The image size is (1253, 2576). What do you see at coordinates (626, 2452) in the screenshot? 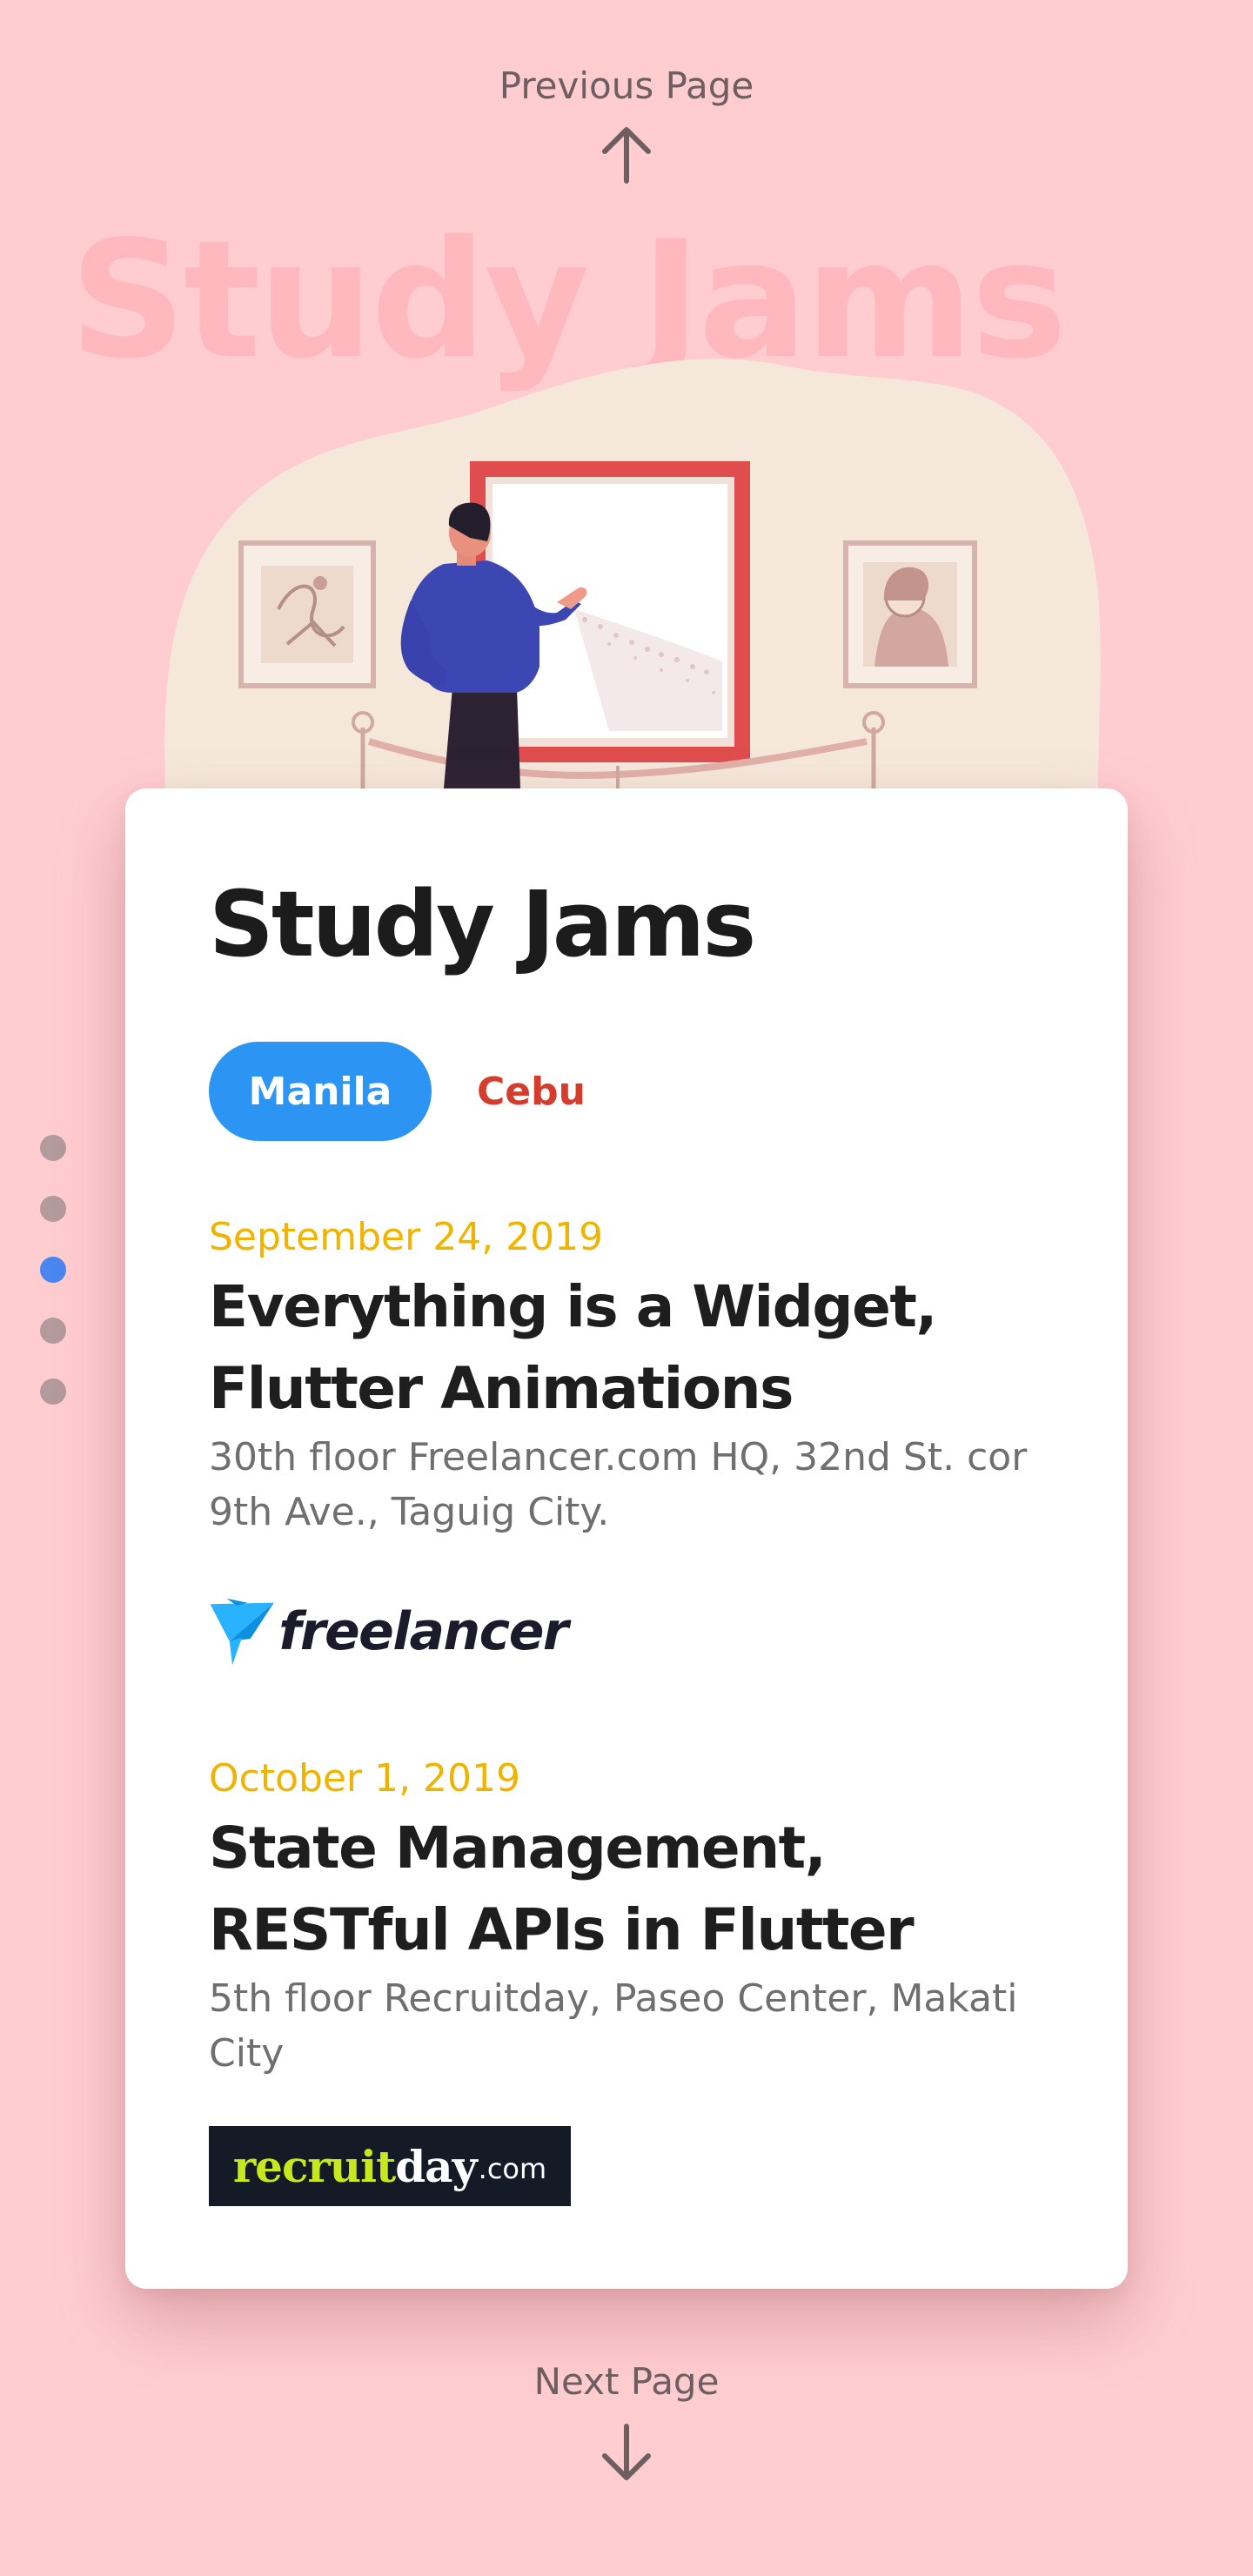
I see `arrow-down-icon` at bounding box center [626, 2452].